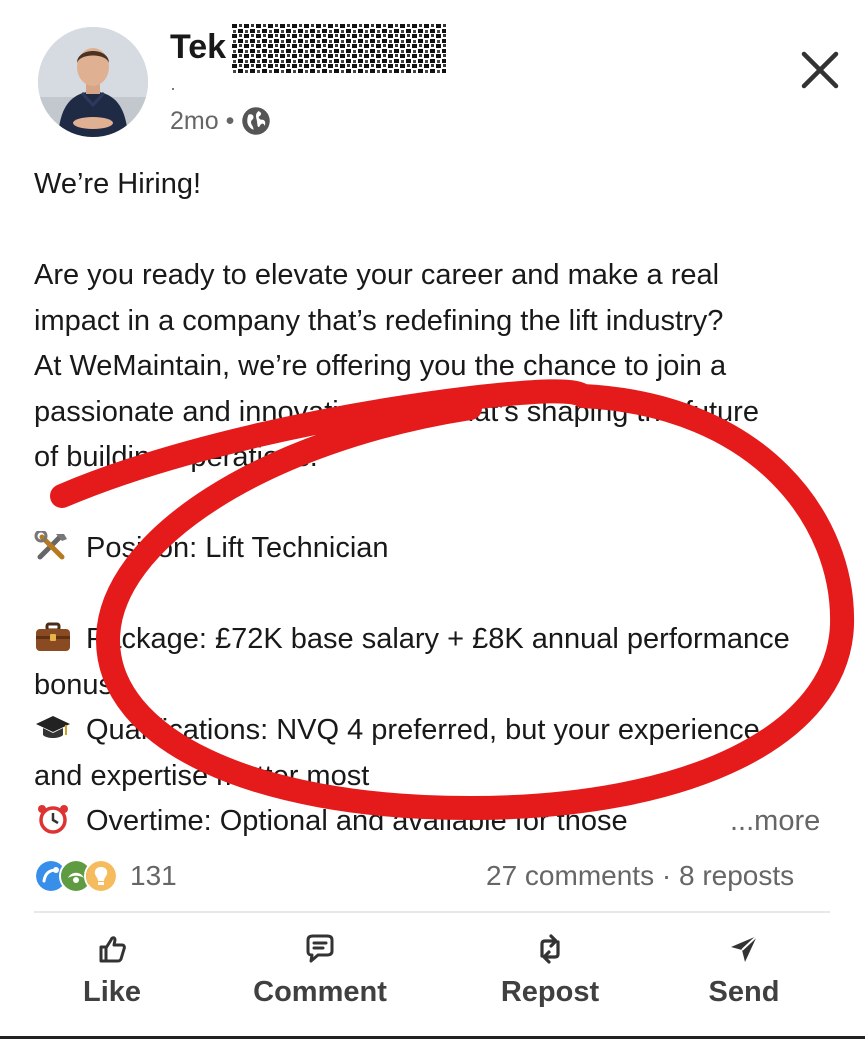 This screenshot has height=1039, width=865. I want to click on comment-button: Comment, so click(320, 974).